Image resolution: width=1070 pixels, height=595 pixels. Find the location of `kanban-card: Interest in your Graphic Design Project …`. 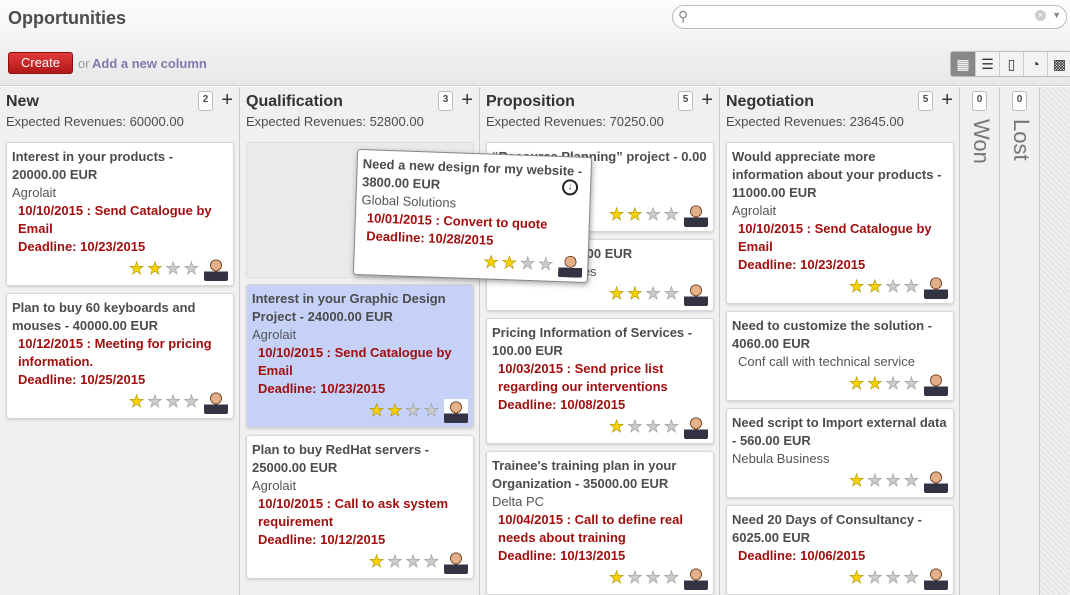

kanban-card: Interest in your Graphic Design Project … is located at coordinates (360, 356).